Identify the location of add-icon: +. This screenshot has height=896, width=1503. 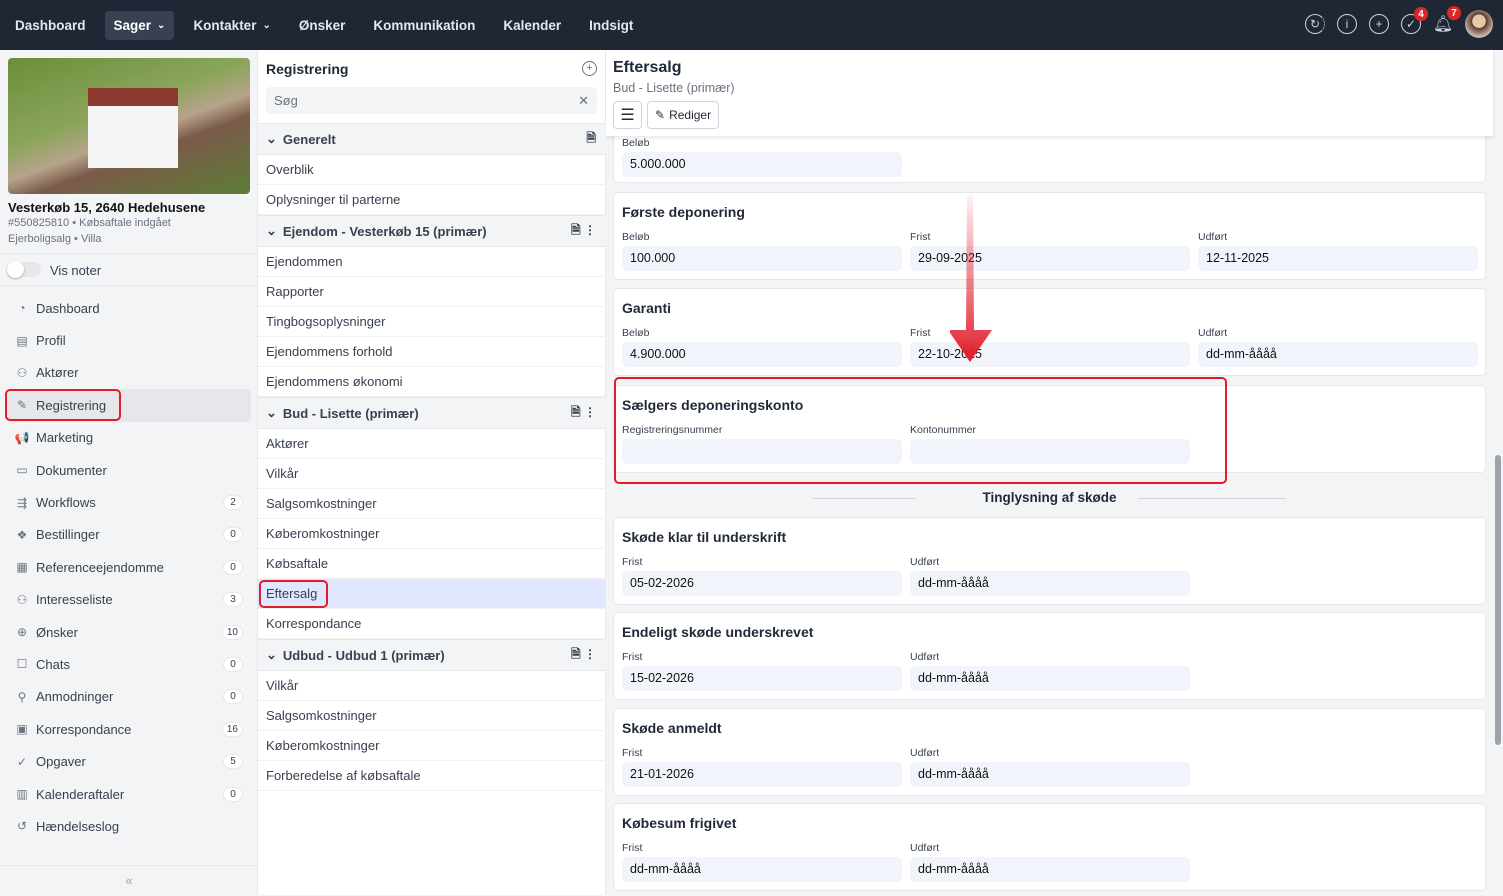
(589, 68).